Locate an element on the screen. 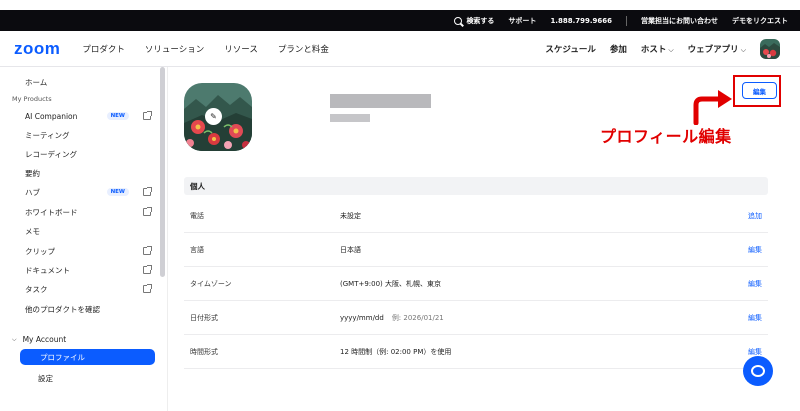 Image resolution: width=800 pixels, height=411 pixels. pencil-icon: ✎ is located at coordinates (213, 116).